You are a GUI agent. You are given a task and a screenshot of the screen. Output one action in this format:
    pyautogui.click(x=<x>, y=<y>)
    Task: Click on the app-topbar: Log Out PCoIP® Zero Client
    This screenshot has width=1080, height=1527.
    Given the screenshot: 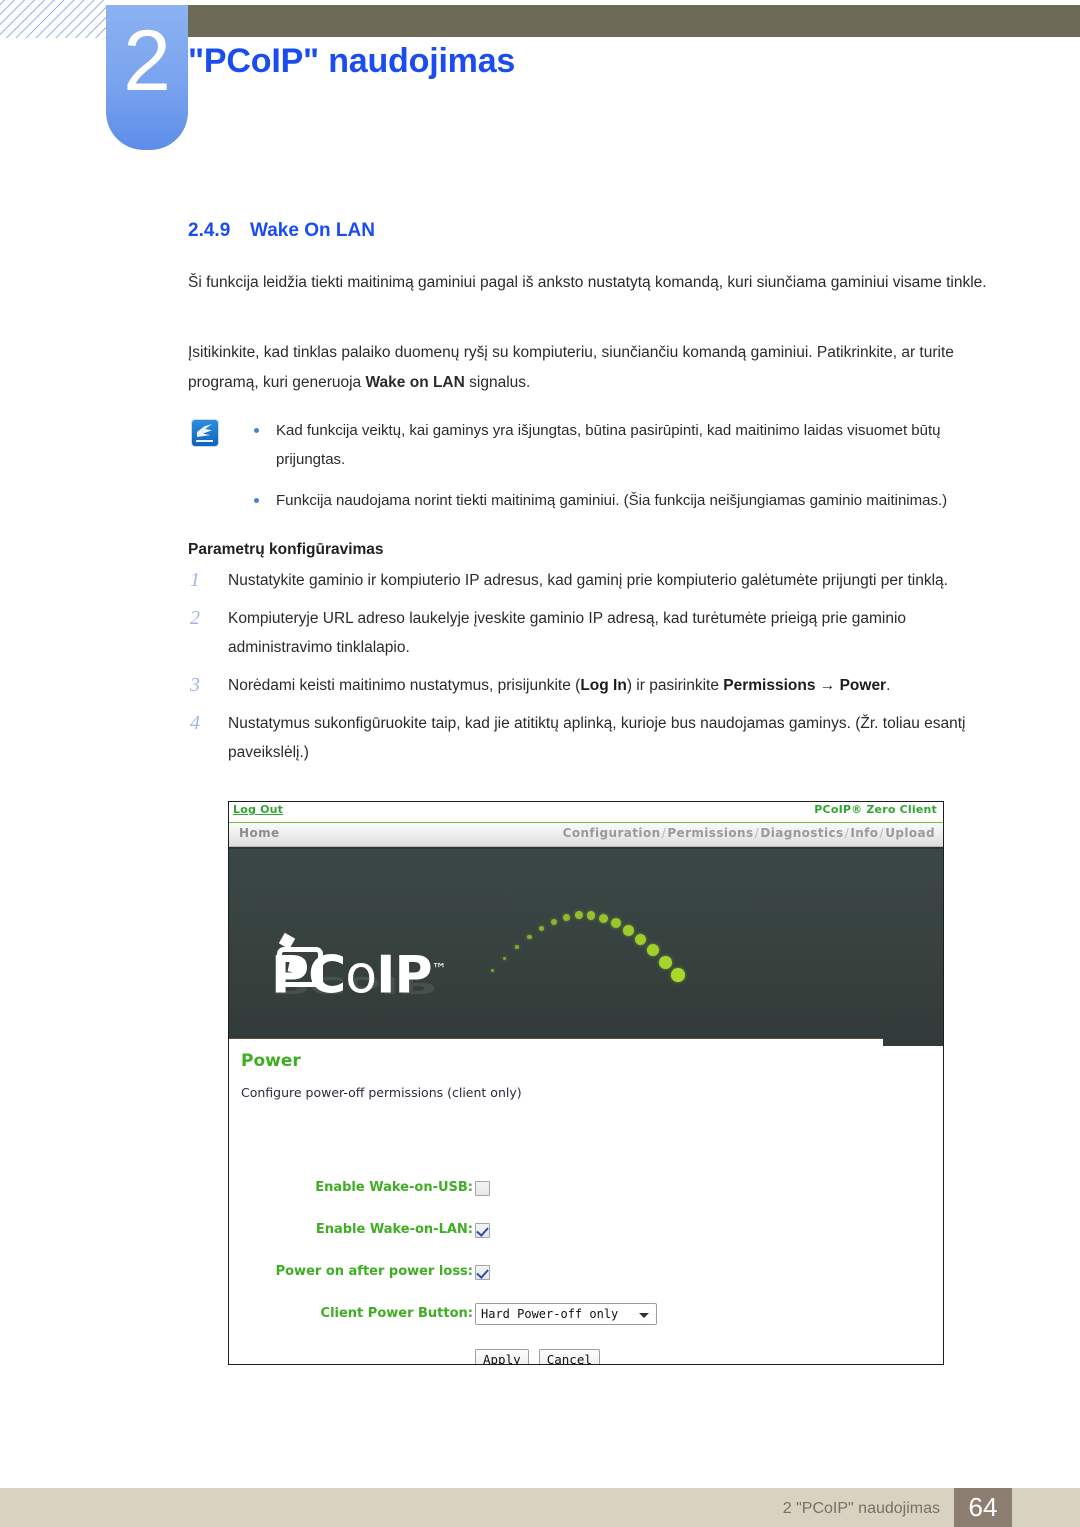 What is the action you would take?
    pyautogui.click(x=586, y=812)
    